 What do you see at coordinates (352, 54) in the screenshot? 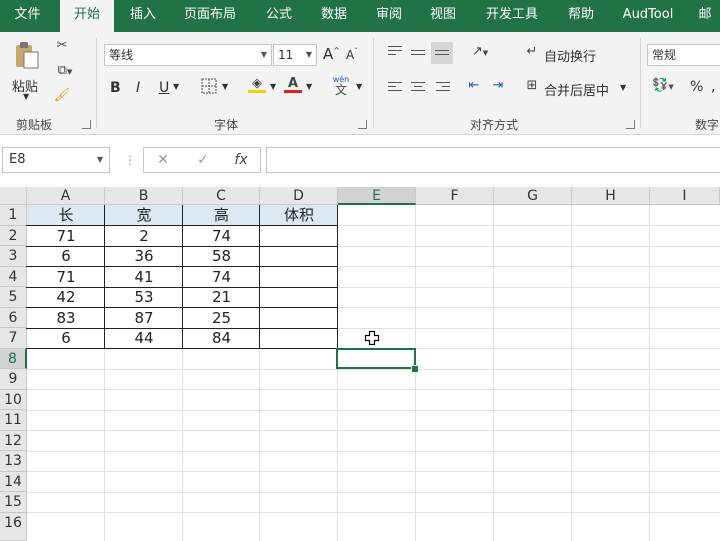
I see `shrink-font-button: Aˇ` at bounding box center [352, 54].